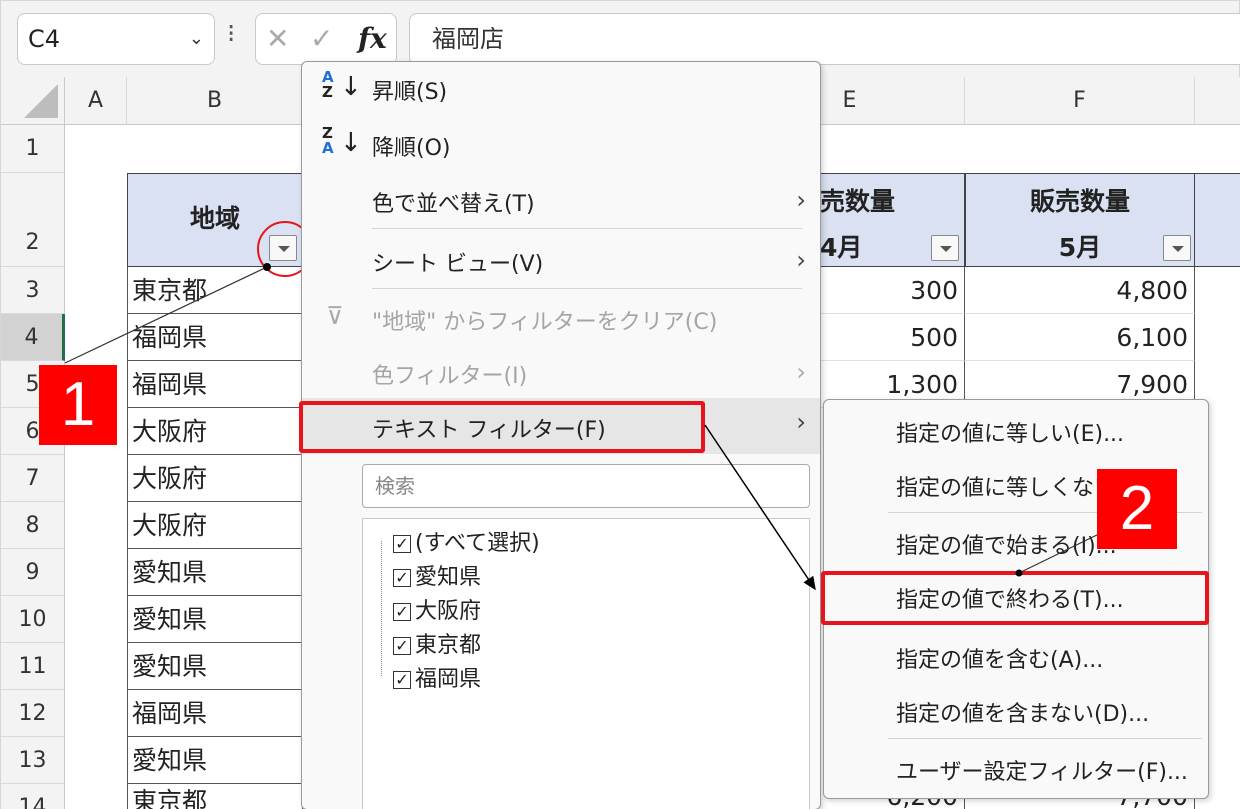 This screenshot has height=809, width=1240. I want to click on col-header-g, so click(1217, 101).